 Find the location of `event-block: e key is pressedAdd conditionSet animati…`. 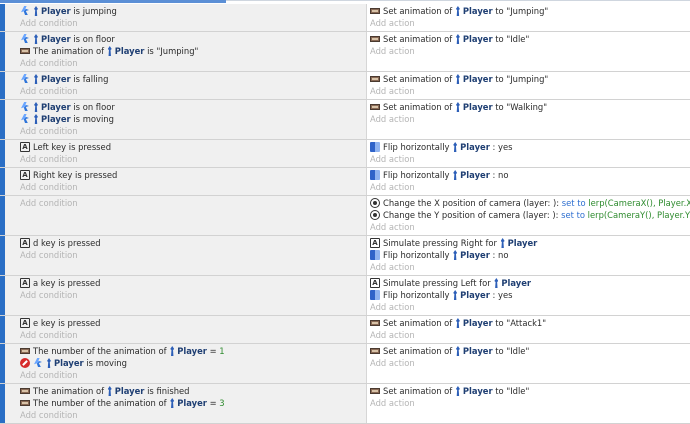

event-block: e key is pressedAdd conditionSet animati… is located at coordinates (345, 330).